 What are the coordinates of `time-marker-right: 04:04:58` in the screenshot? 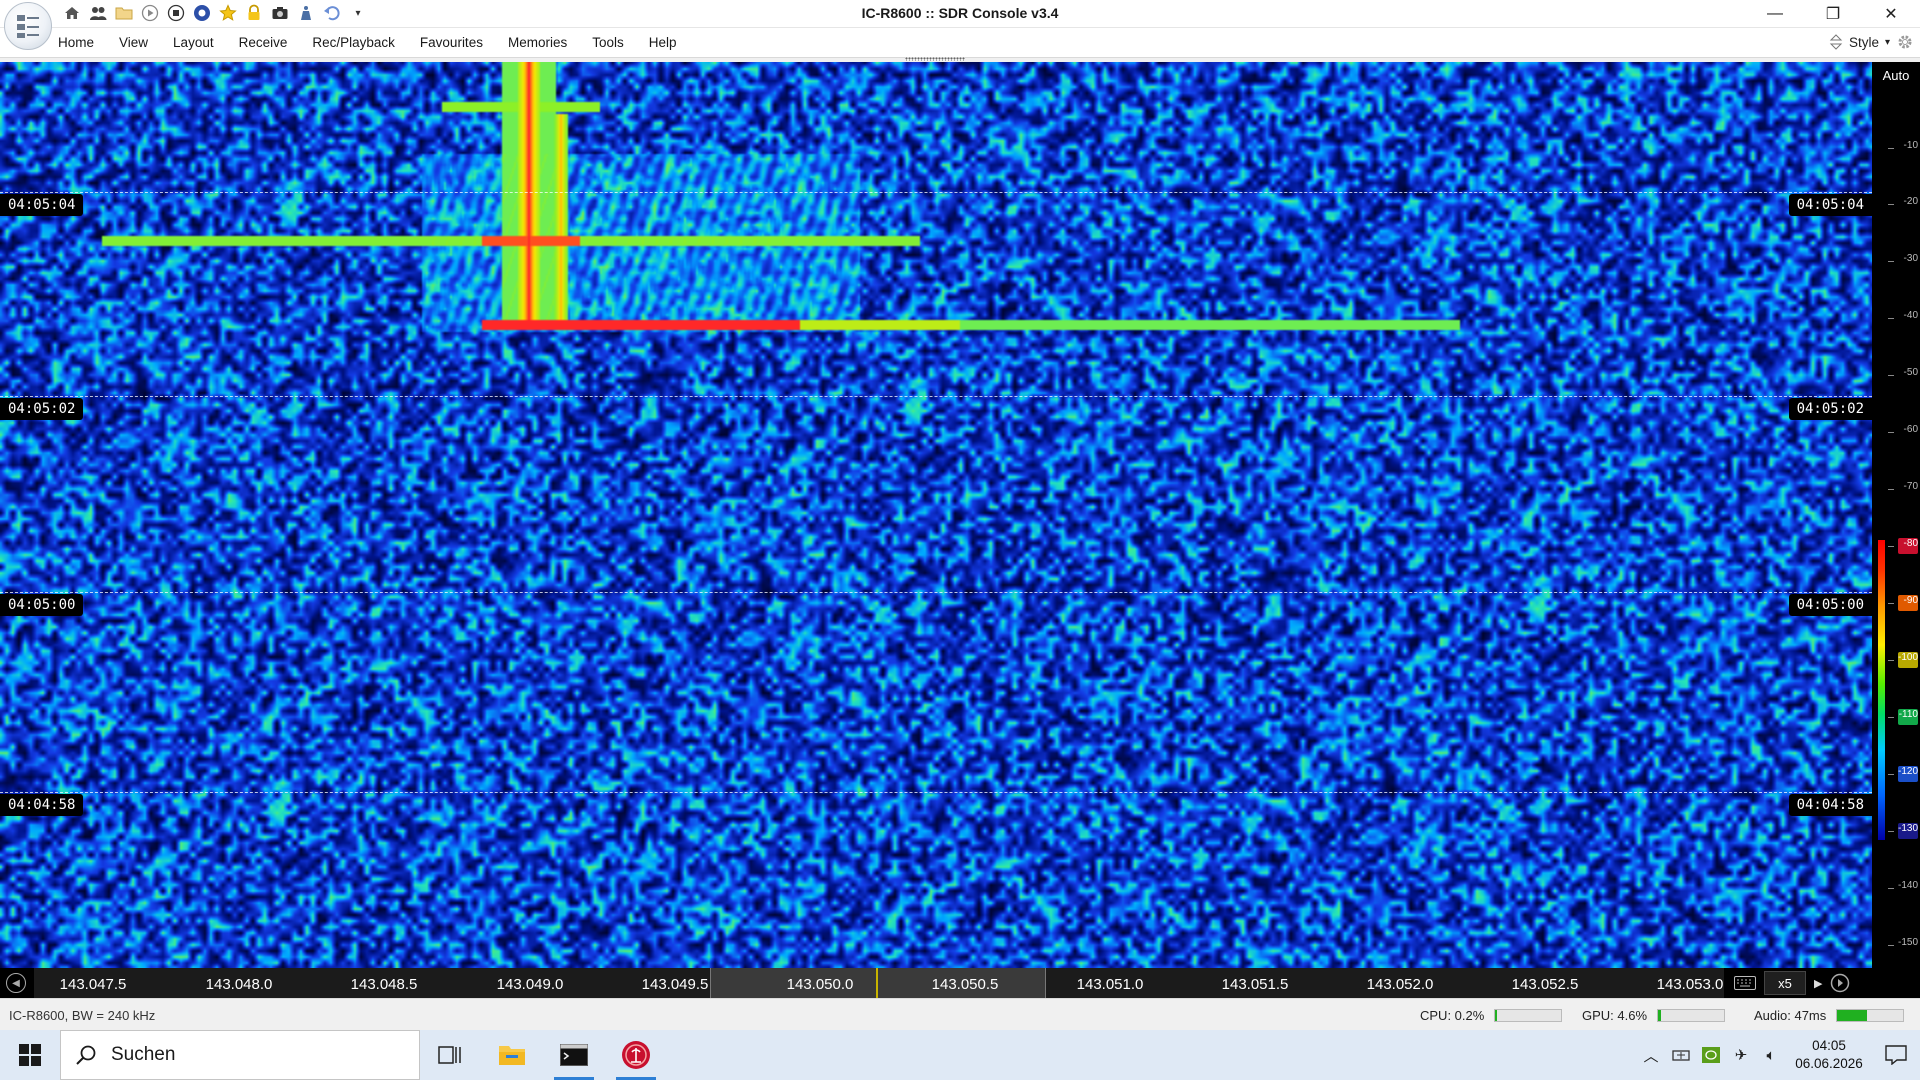 It's located at (1830, 805).